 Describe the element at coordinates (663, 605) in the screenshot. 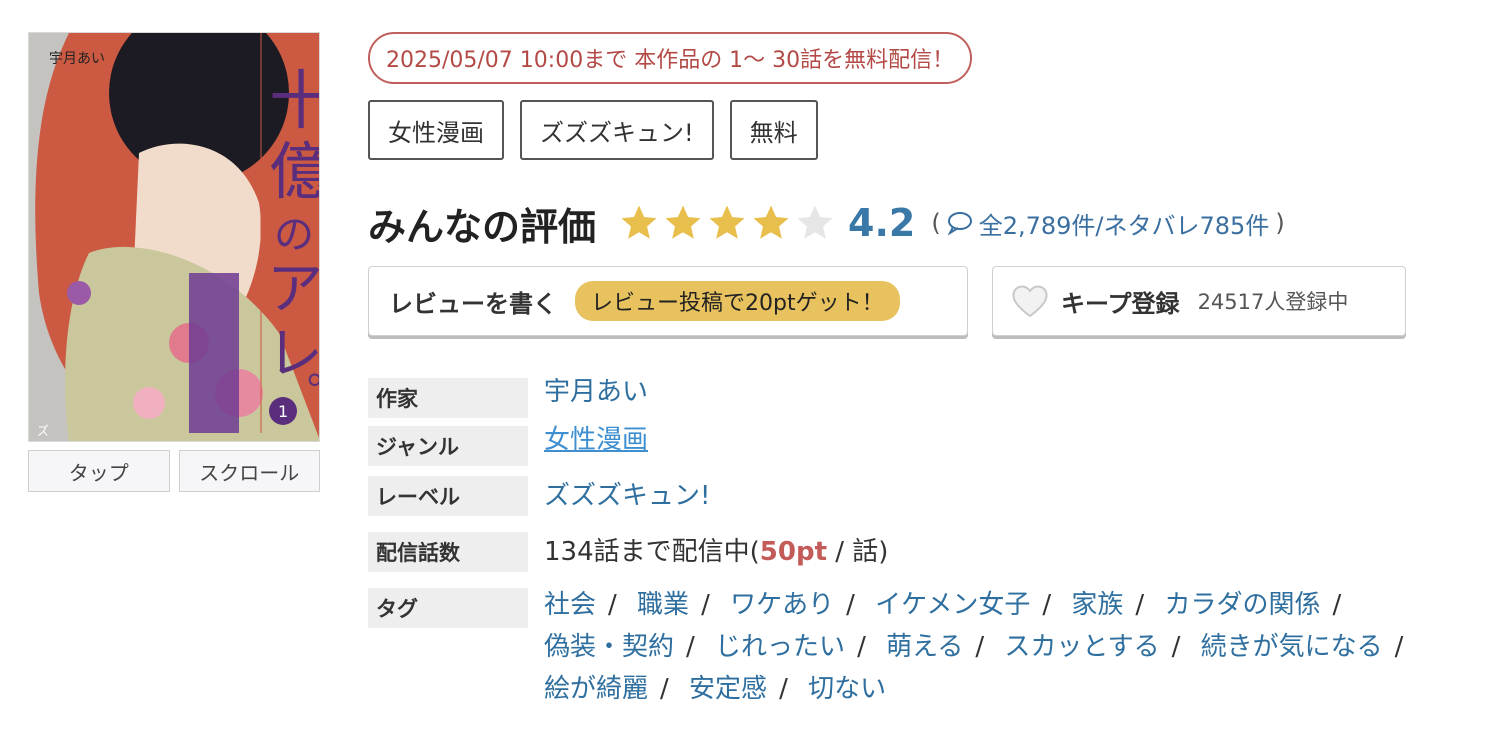

I see `tag-link: 職業` at that location.